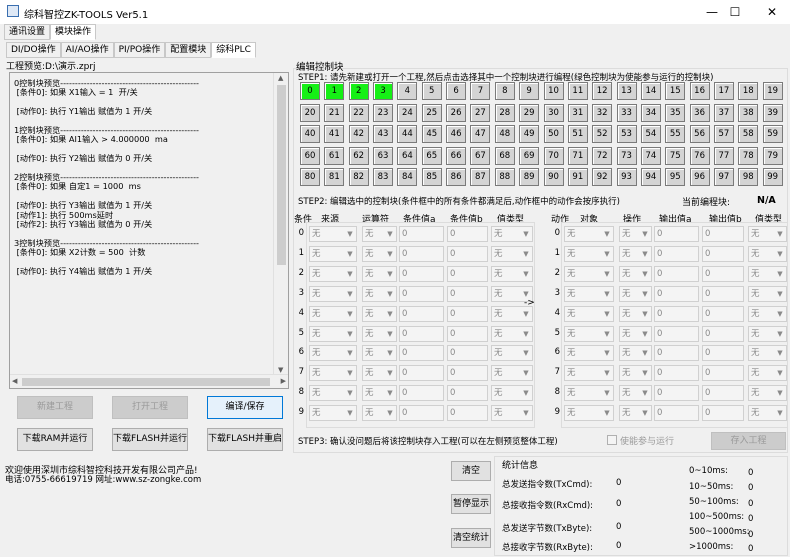 Image resolution: width=790 pixels, height=557 pixels. I want to click on control-block-87: 87, so click(480, 177).